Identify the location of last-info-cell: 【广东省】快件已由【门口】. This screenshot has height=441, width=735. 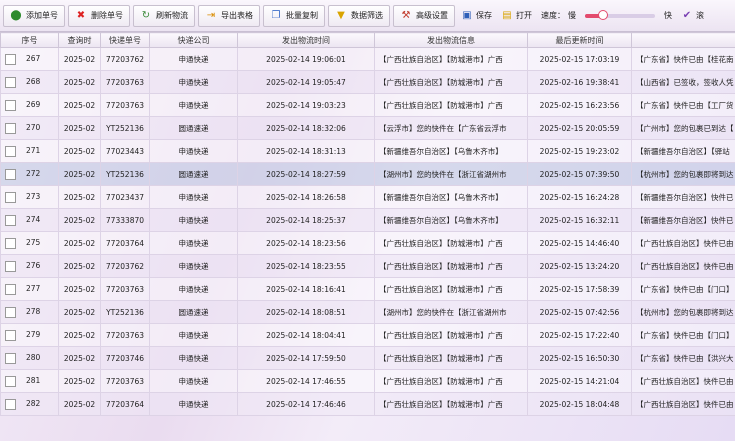
(683, 335).